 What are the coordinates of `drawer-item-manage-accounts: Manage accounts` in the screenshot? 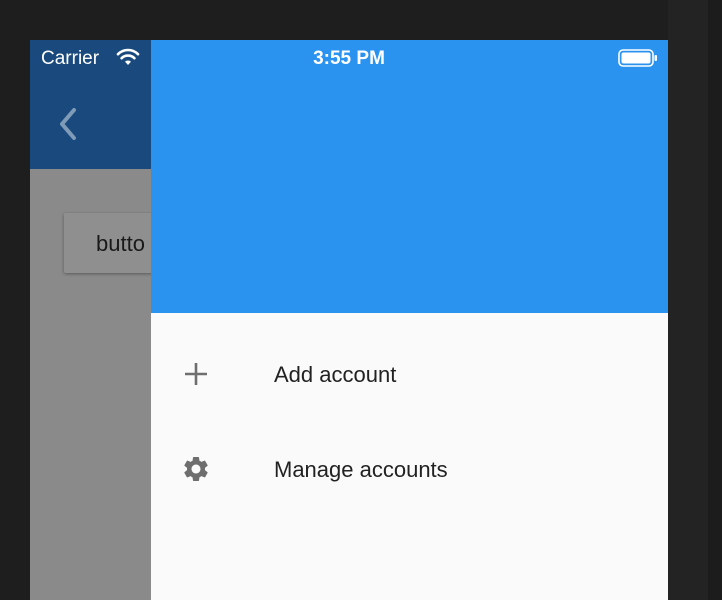 It's located at (409, 469).